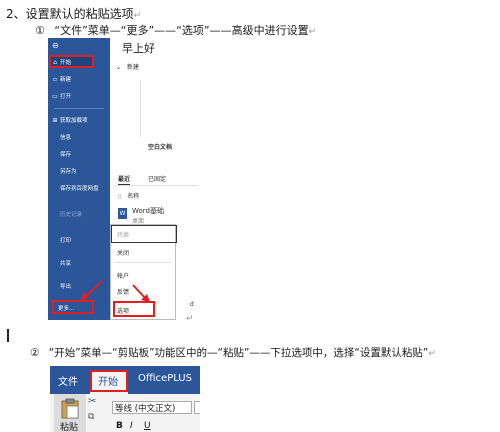 The width and height of the screenshot is (500, 432). What do you see at coordinates (65, 154) in the screenshot?
I see `sidebar-item-save: 保存` at bounding box center [65, 154].